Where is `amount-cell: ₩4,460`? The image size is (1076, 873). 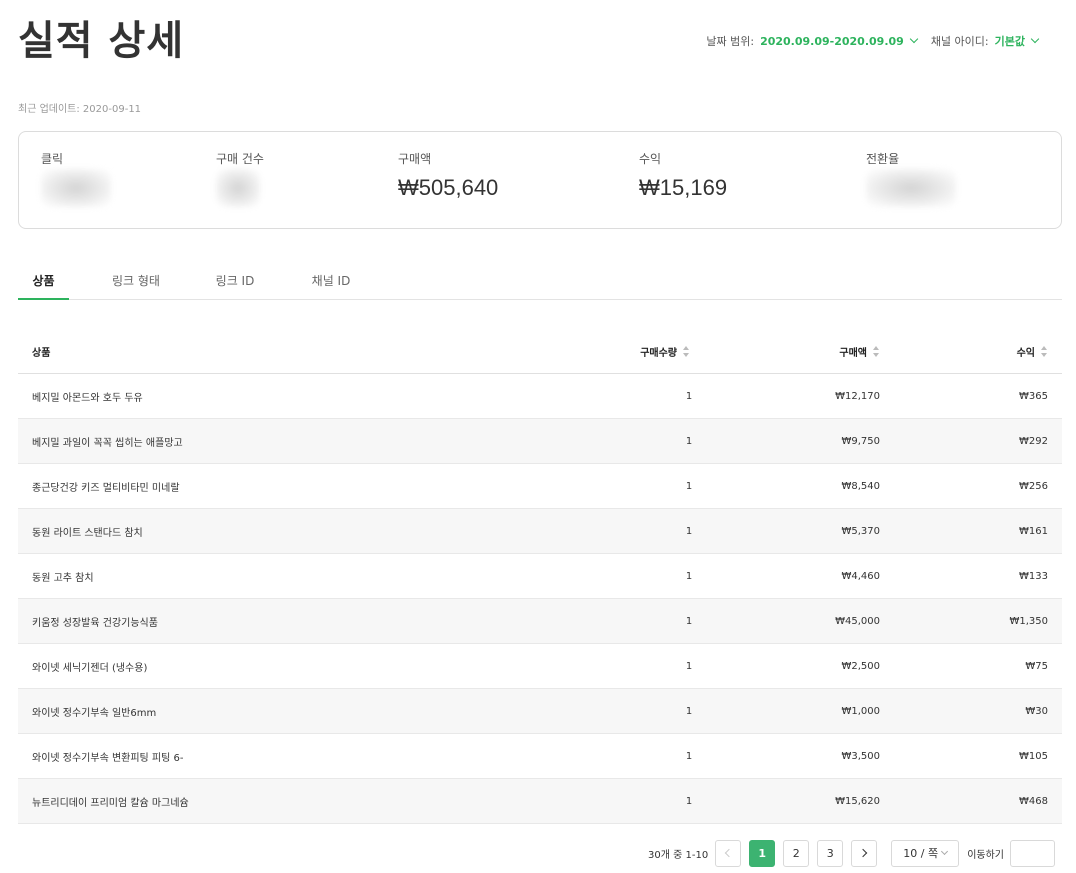
amount-cell: ₩4,460 is located at coordinates (860, 576).